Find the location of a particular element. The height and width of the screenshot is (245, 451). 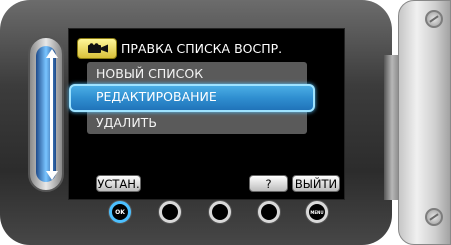

menu-item-label: РЕДАКТИРОВАНИЕ is located at coordinates (156, 96).